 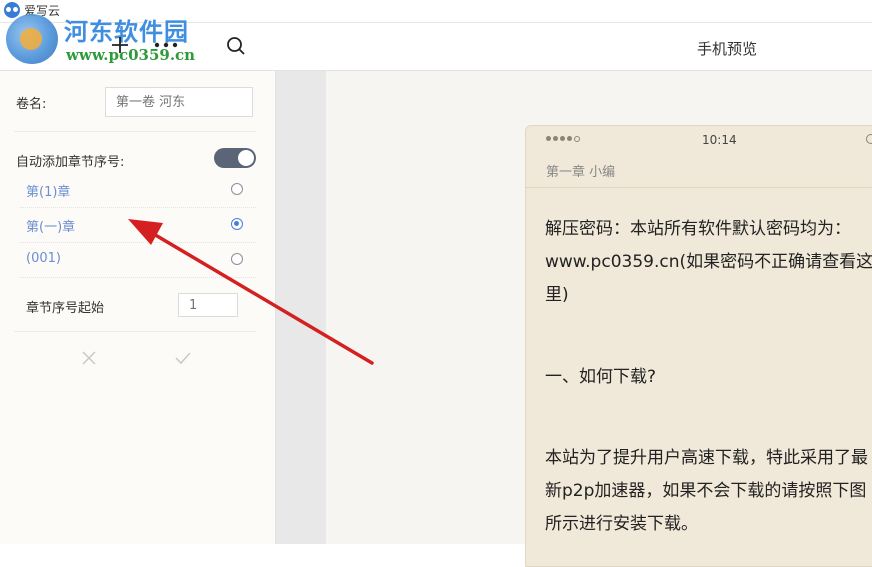 What do you see at coordinates (183, 358) in the screenshot?
I see `confirm-icon` at bounding box center [183, 358].